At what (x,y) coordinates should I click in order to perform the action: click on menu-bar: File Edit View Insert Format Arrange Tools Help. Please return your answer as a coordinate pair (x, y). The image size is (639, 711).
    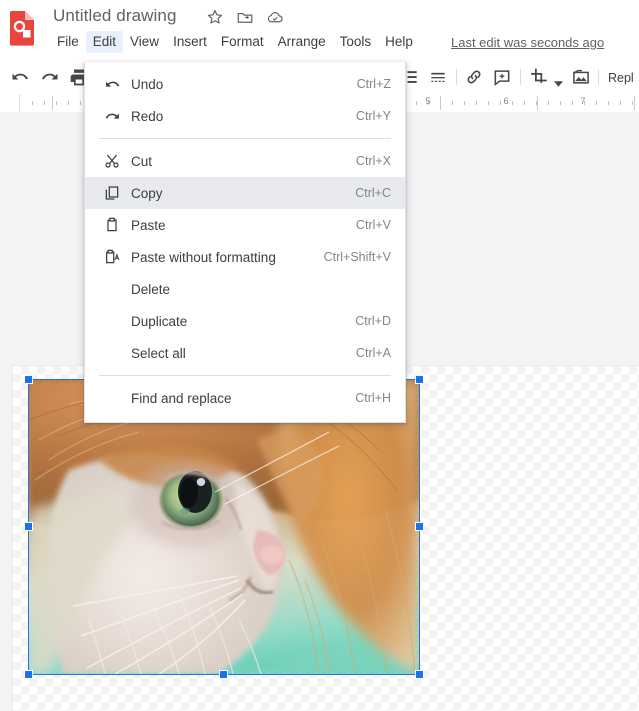
    Looking at the image, I should click on (235, 42).